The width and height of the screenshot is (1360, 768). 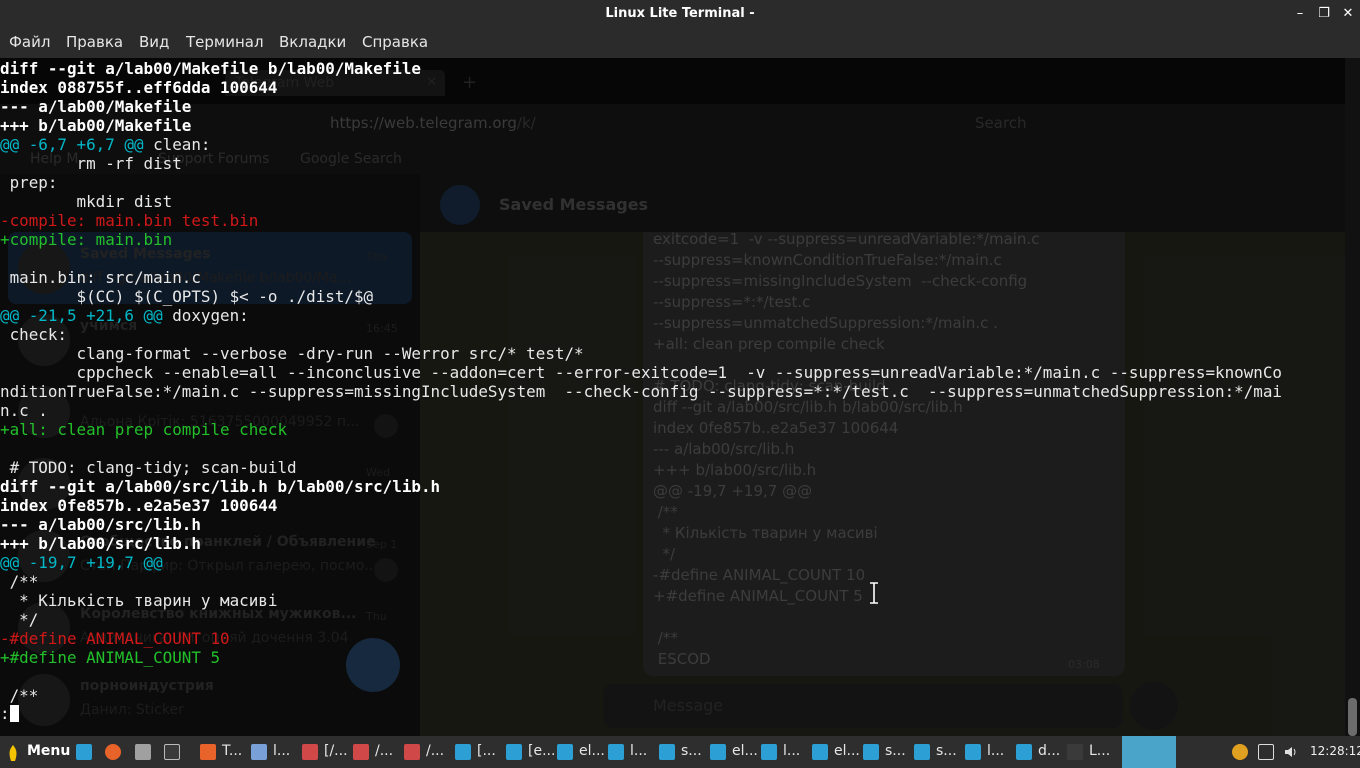 I want to click on chat-preview: Данил: Sticker, so click(x=132, y=710).